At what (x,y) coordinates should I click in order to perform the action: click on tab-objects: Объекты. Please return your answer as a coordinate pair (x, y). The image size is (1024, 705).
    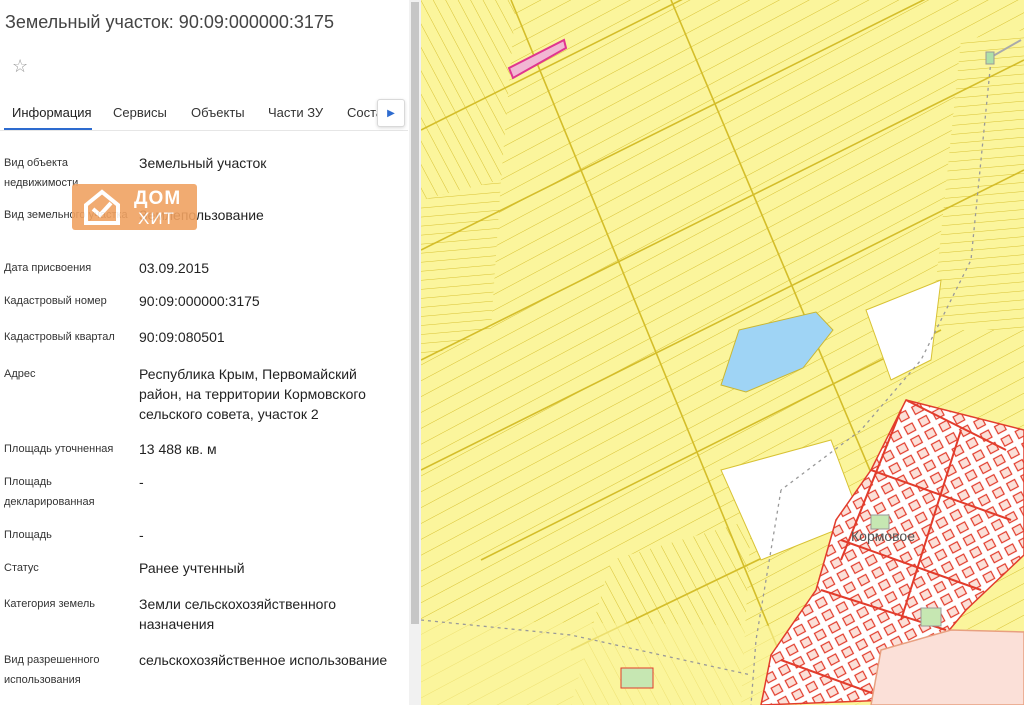
    Looking at the image, I should click on (218, 112).